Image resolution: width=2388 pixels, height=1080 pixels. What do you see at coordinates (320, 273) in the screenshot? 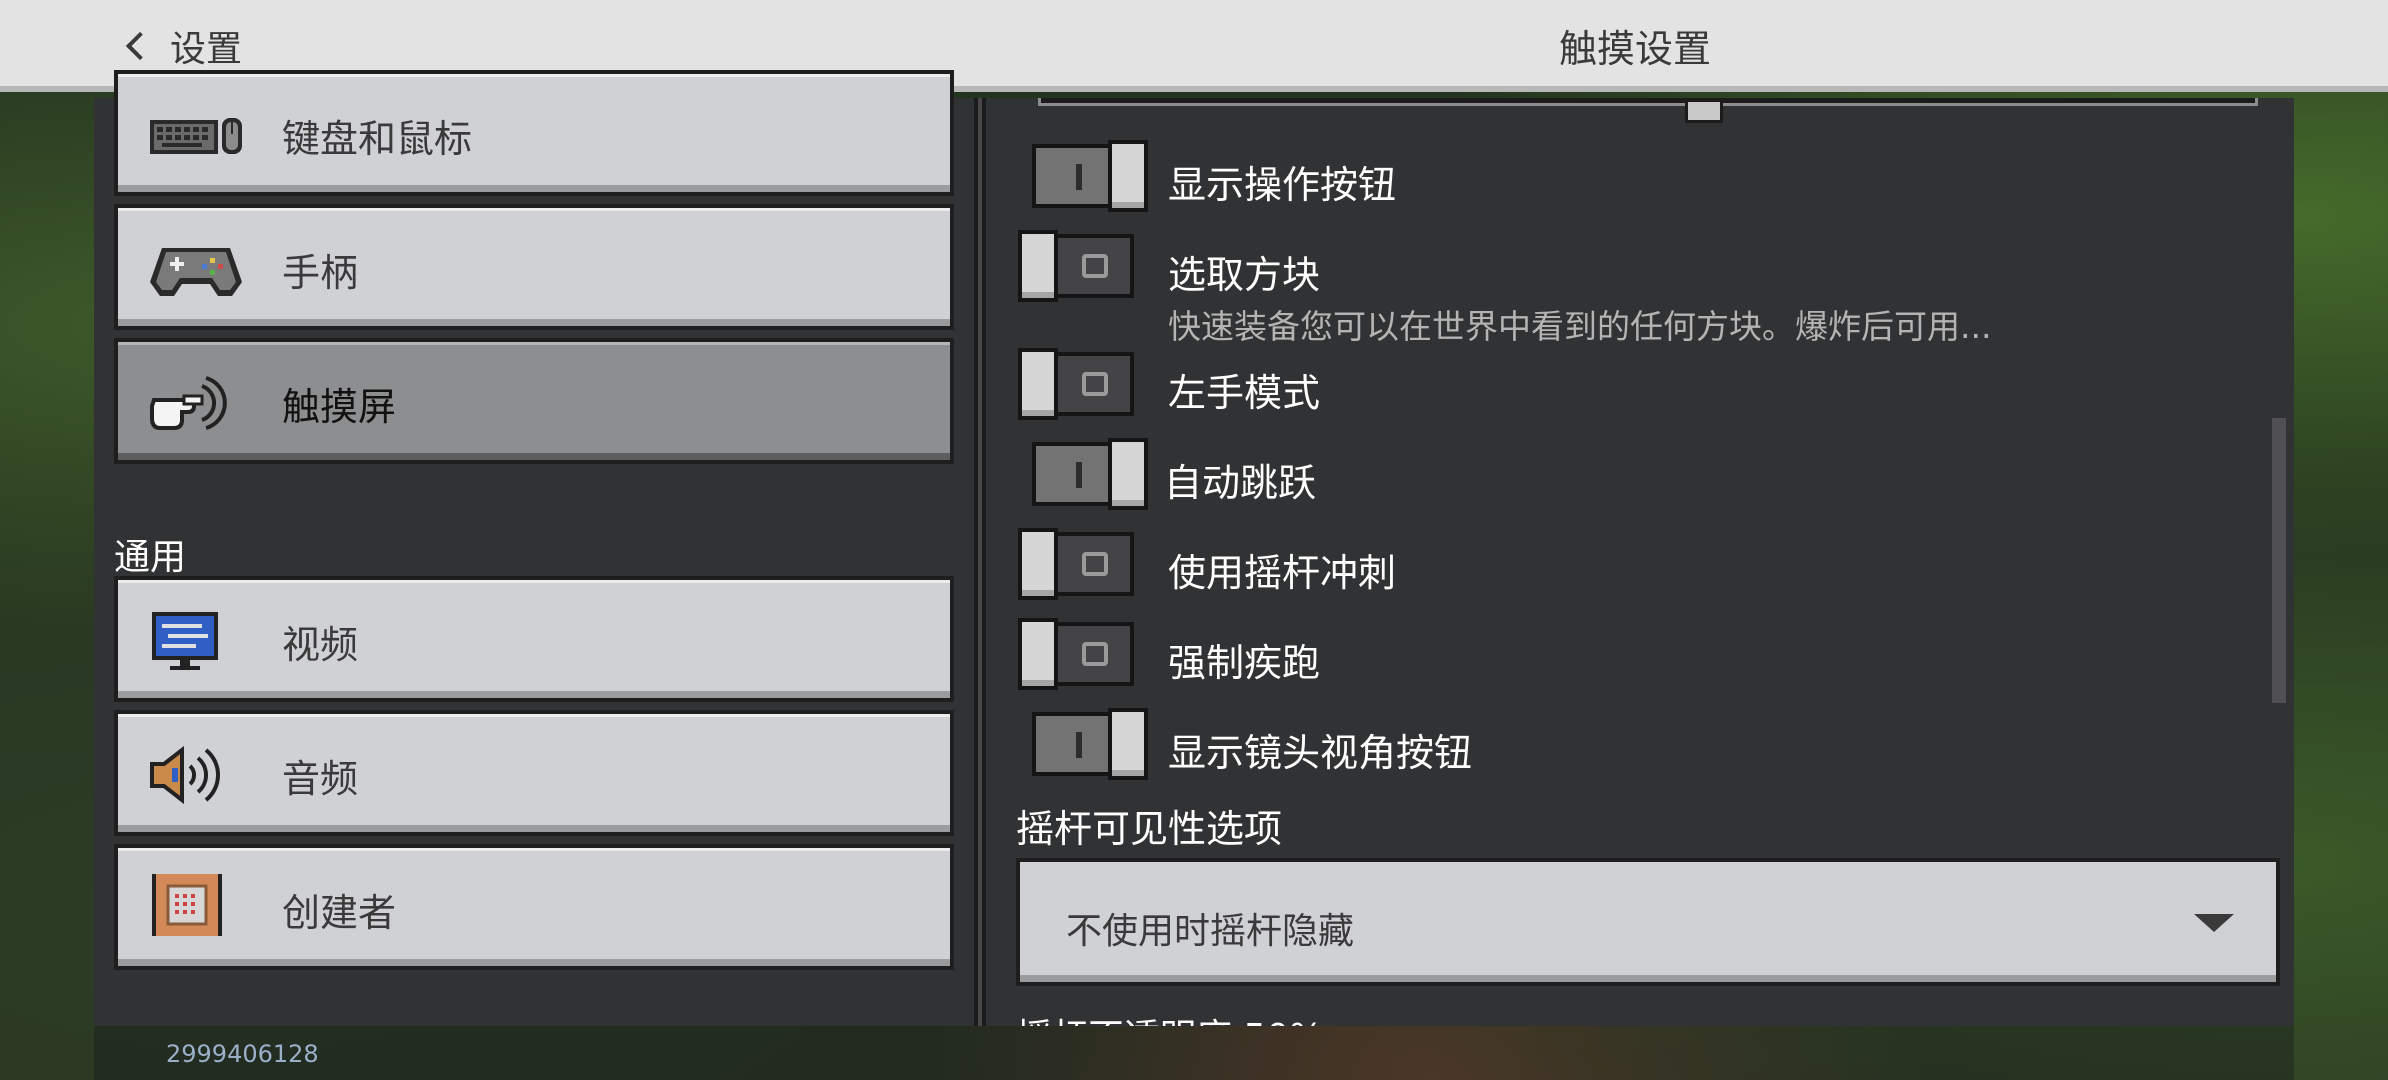
I see `sidebar-item-label: 手柄` at bounding box center [320, 273].